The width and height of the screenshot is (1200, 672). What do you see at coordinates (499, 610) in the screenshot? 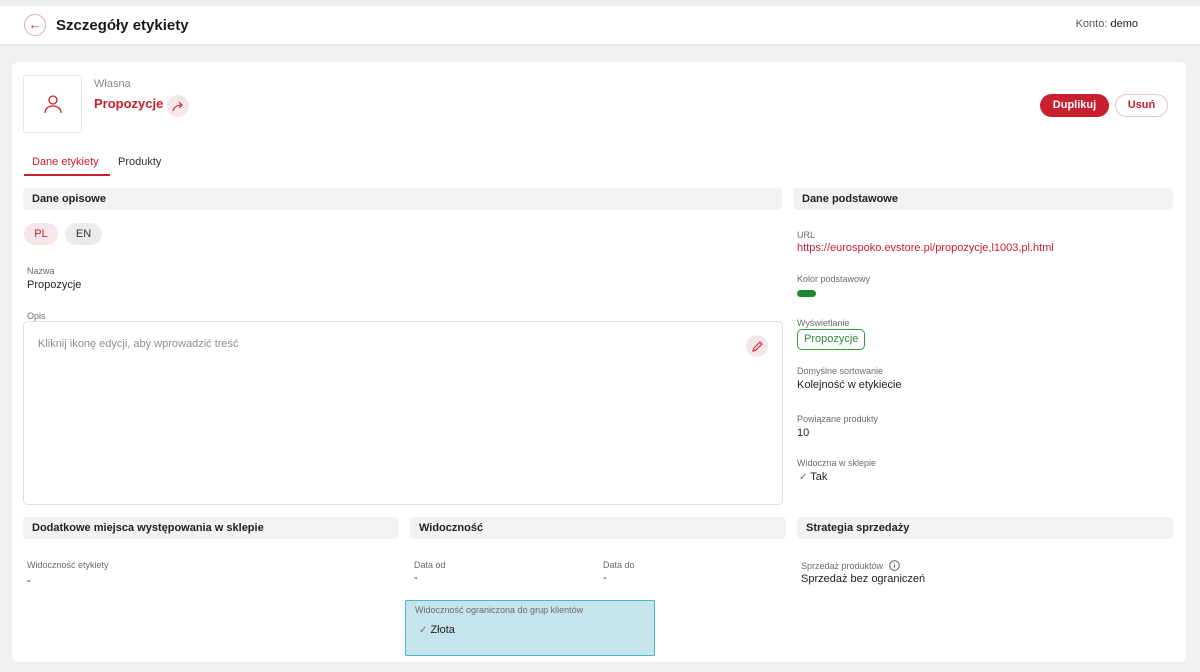
I see `customer-groups-label: Widoczność ograniczona do grup klientów` at bounding box center [499, 610].